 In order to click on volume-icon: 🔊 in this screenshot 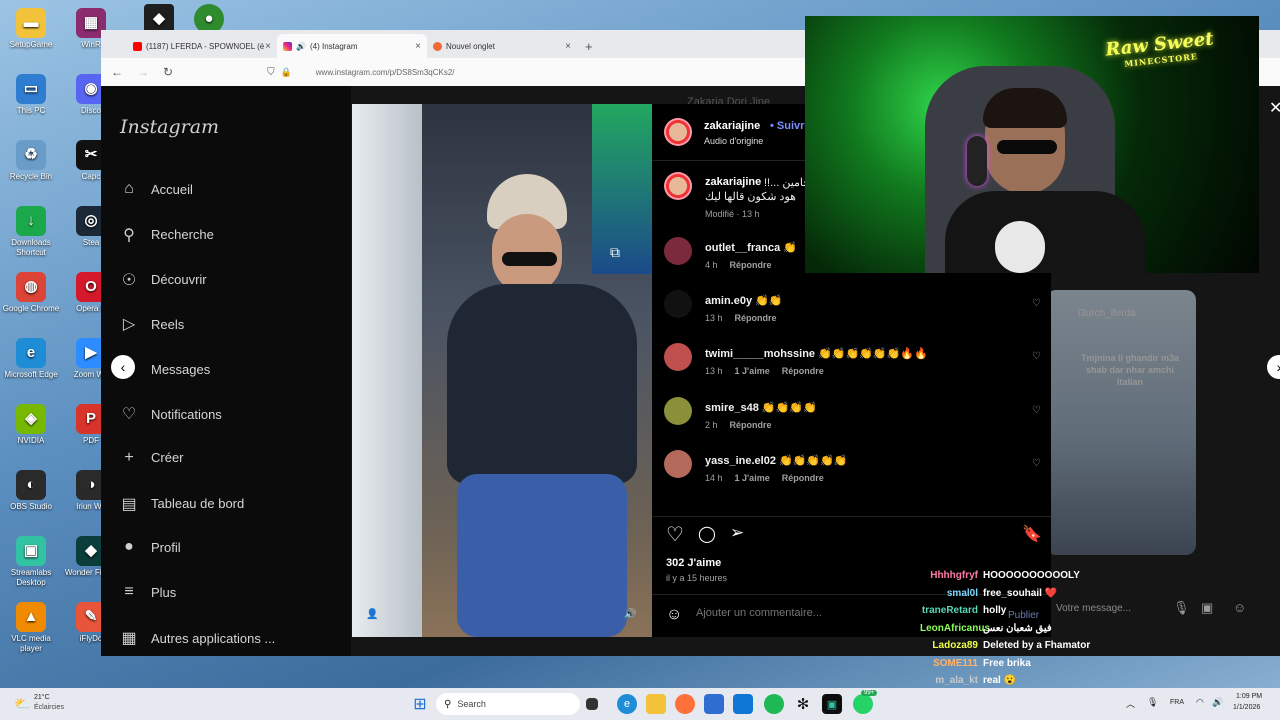, I will do `click(630, 614)`.